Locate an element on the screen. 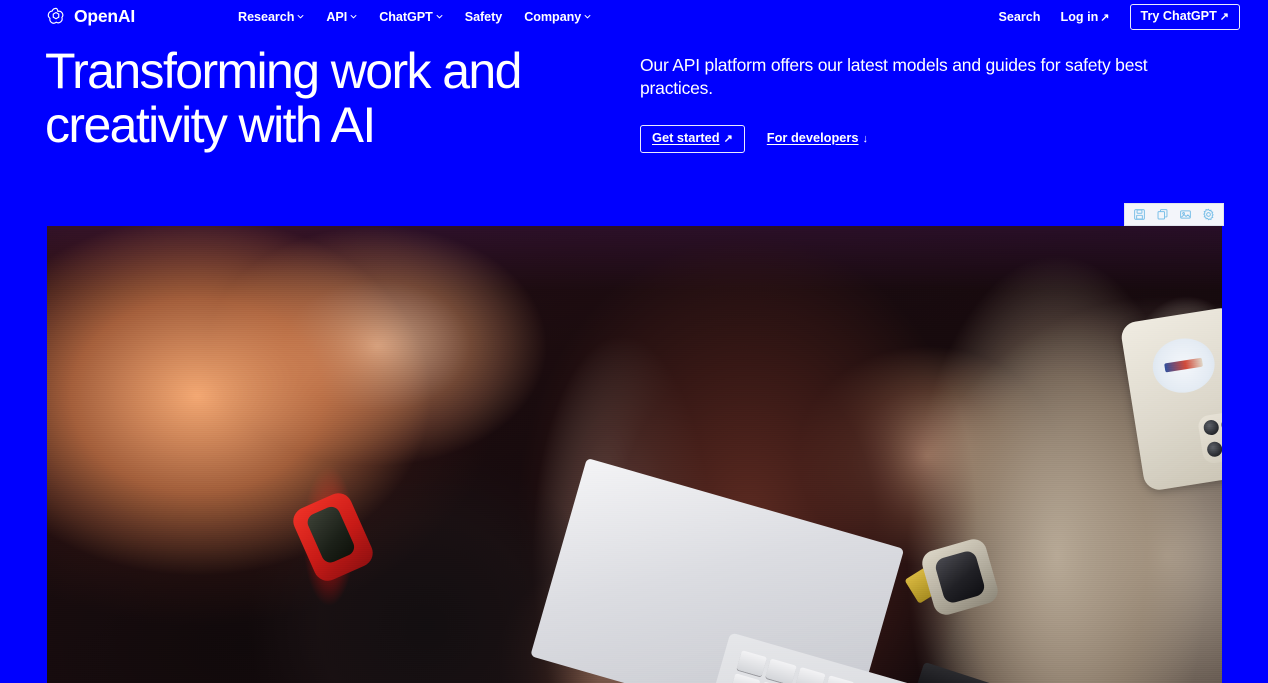  hero-left-column: Transforming work and creativity with AI is located at coordinates (342, 98).